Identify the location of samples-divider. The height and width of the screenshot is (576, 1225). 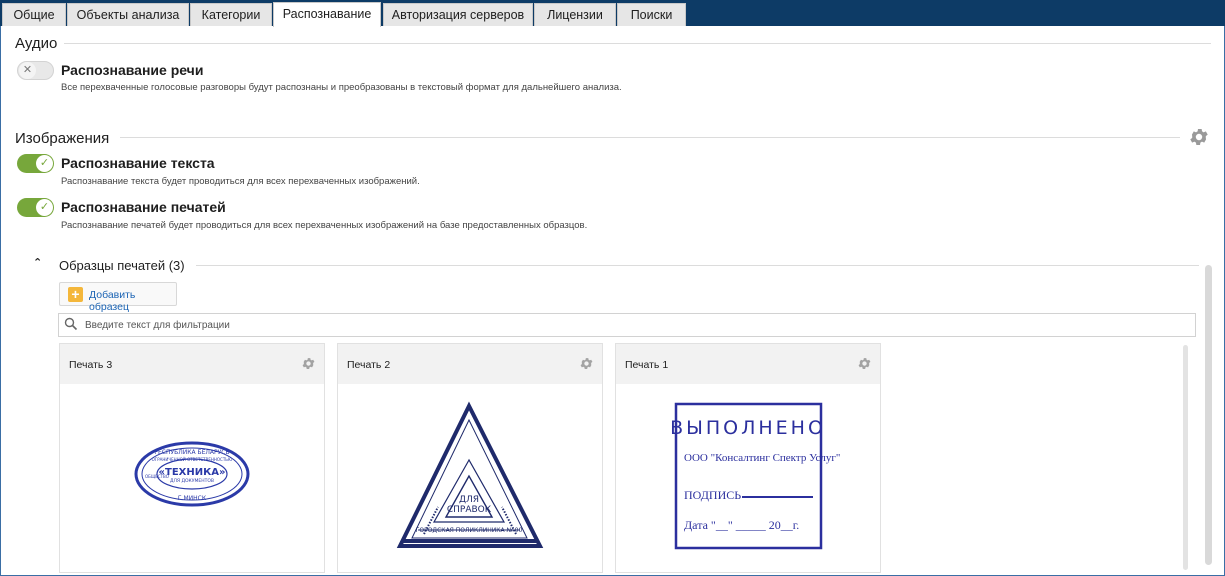
(697, 265).